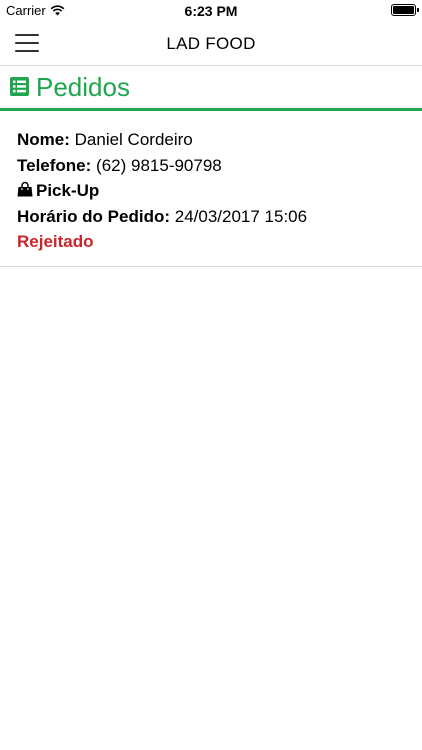 This screenshot has height=750, width=422. I want to click on name-label: Nome:, so click(43, 139).